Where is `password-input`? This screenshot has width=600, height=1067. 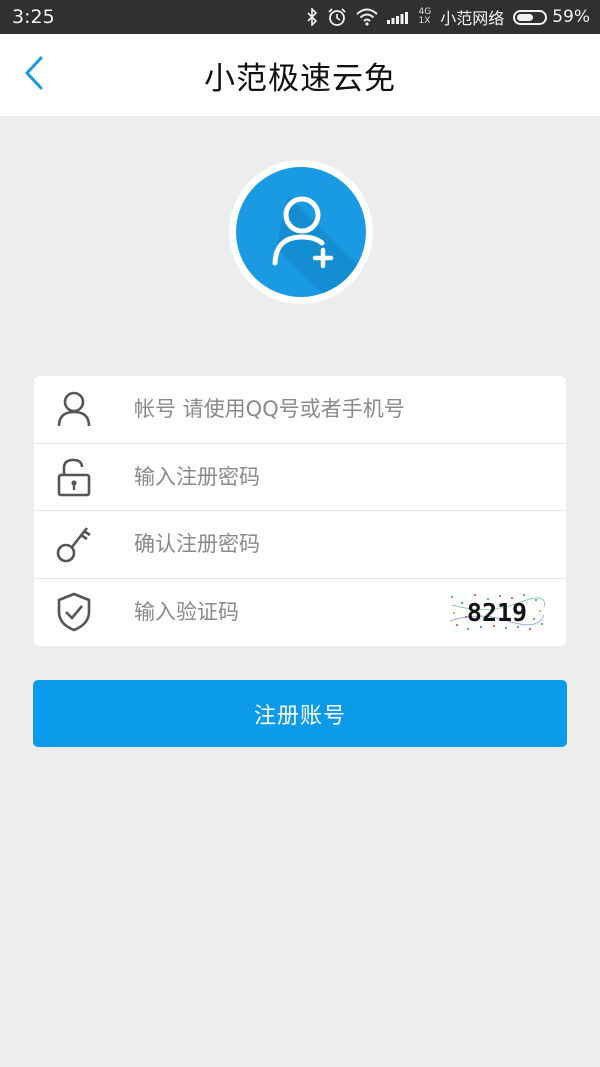
password-input is located at coordinates (337, 476).